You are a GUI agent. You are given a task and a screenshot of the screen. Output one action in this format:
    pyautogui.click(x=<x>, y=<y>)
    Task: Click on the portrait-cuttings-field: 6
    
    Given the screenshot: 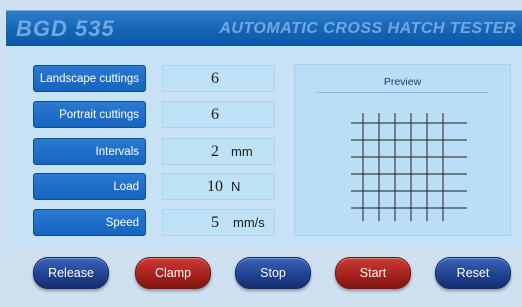 What is the action you would take?
    pyautogui.click(x=218, y=114)
    